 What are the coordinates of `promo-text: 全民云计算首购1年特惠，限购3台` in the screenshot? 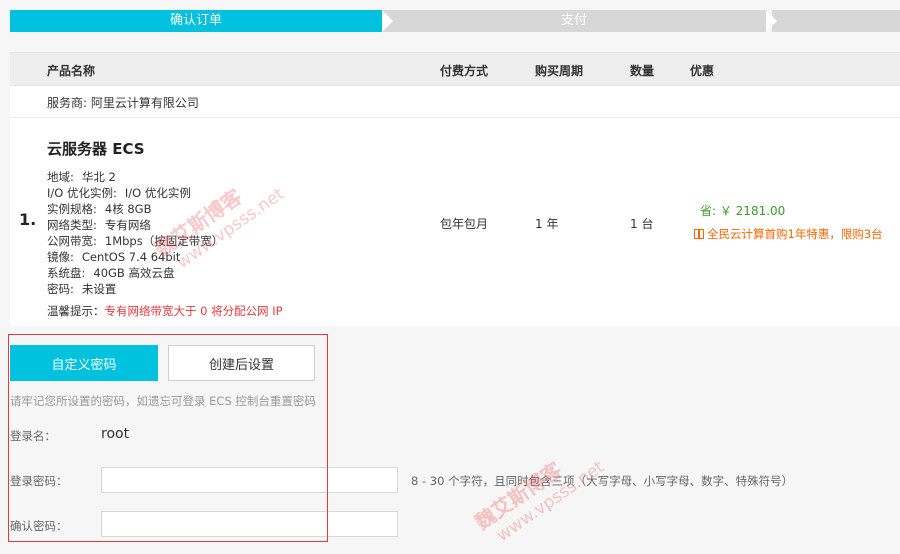 It's located at (788, 234).